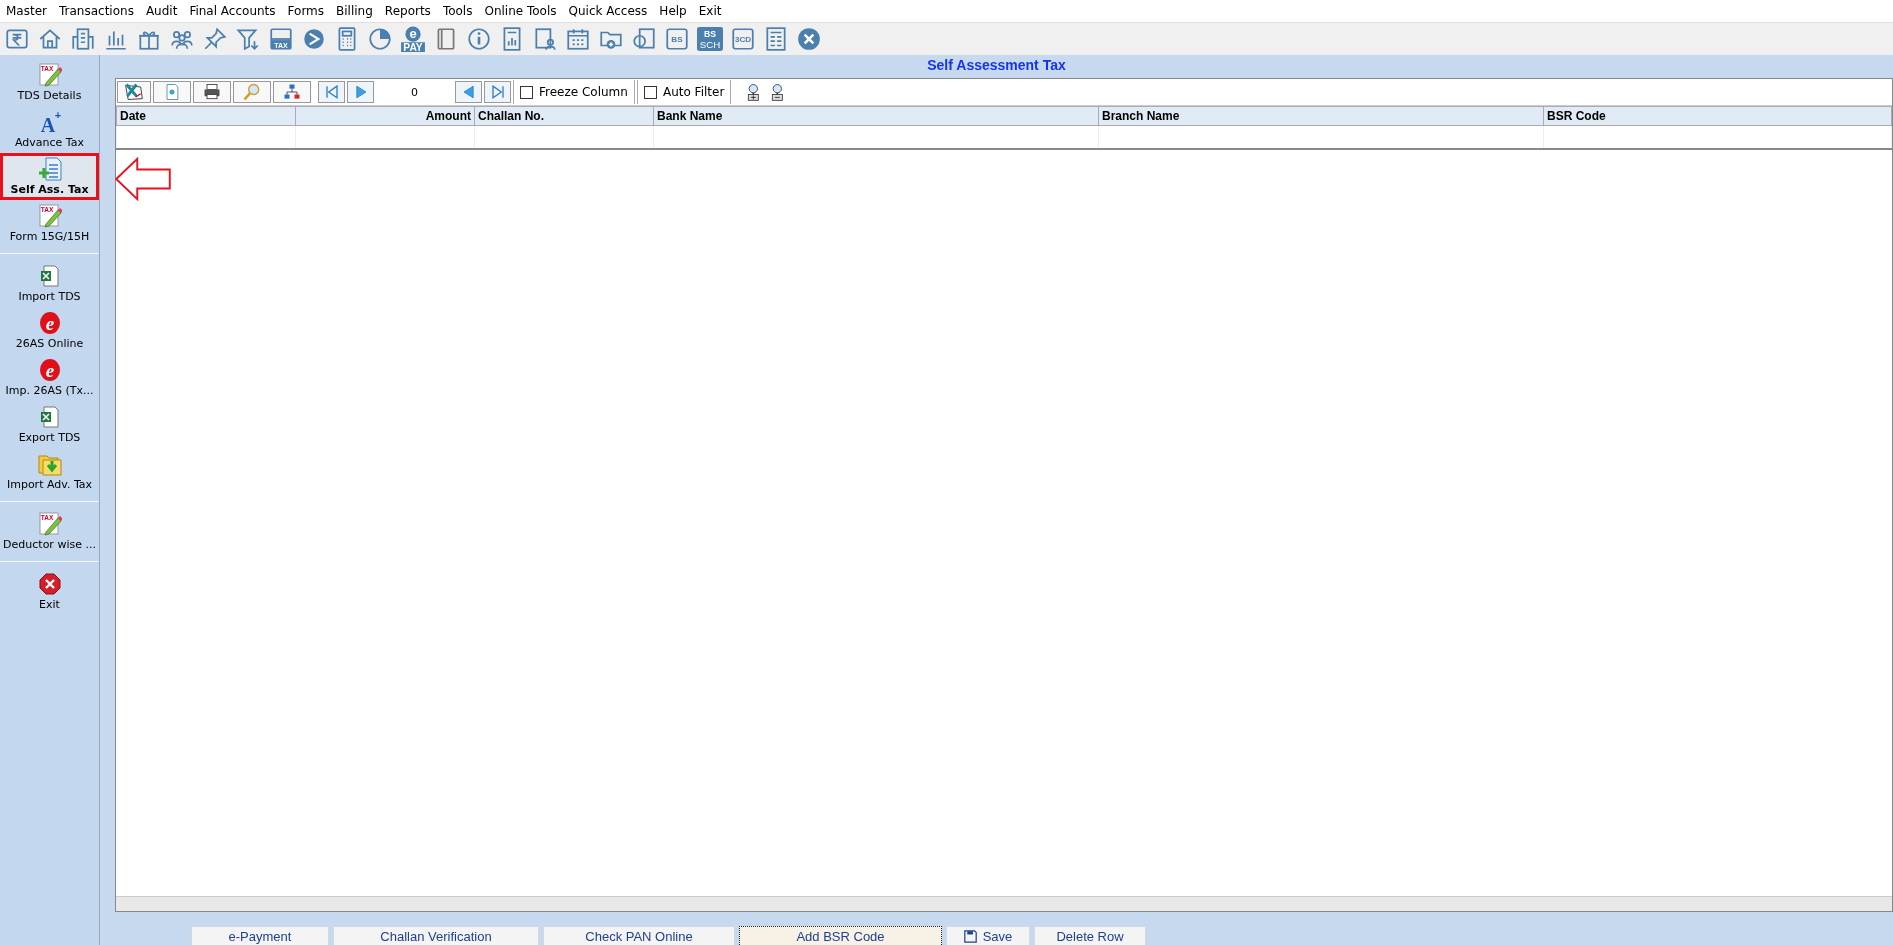 This screenshot has height=945, width=1893. Describe the element at coordinates (996, 65) in the screenshot. I see `form-title: Self Assessment Tax` at that location.